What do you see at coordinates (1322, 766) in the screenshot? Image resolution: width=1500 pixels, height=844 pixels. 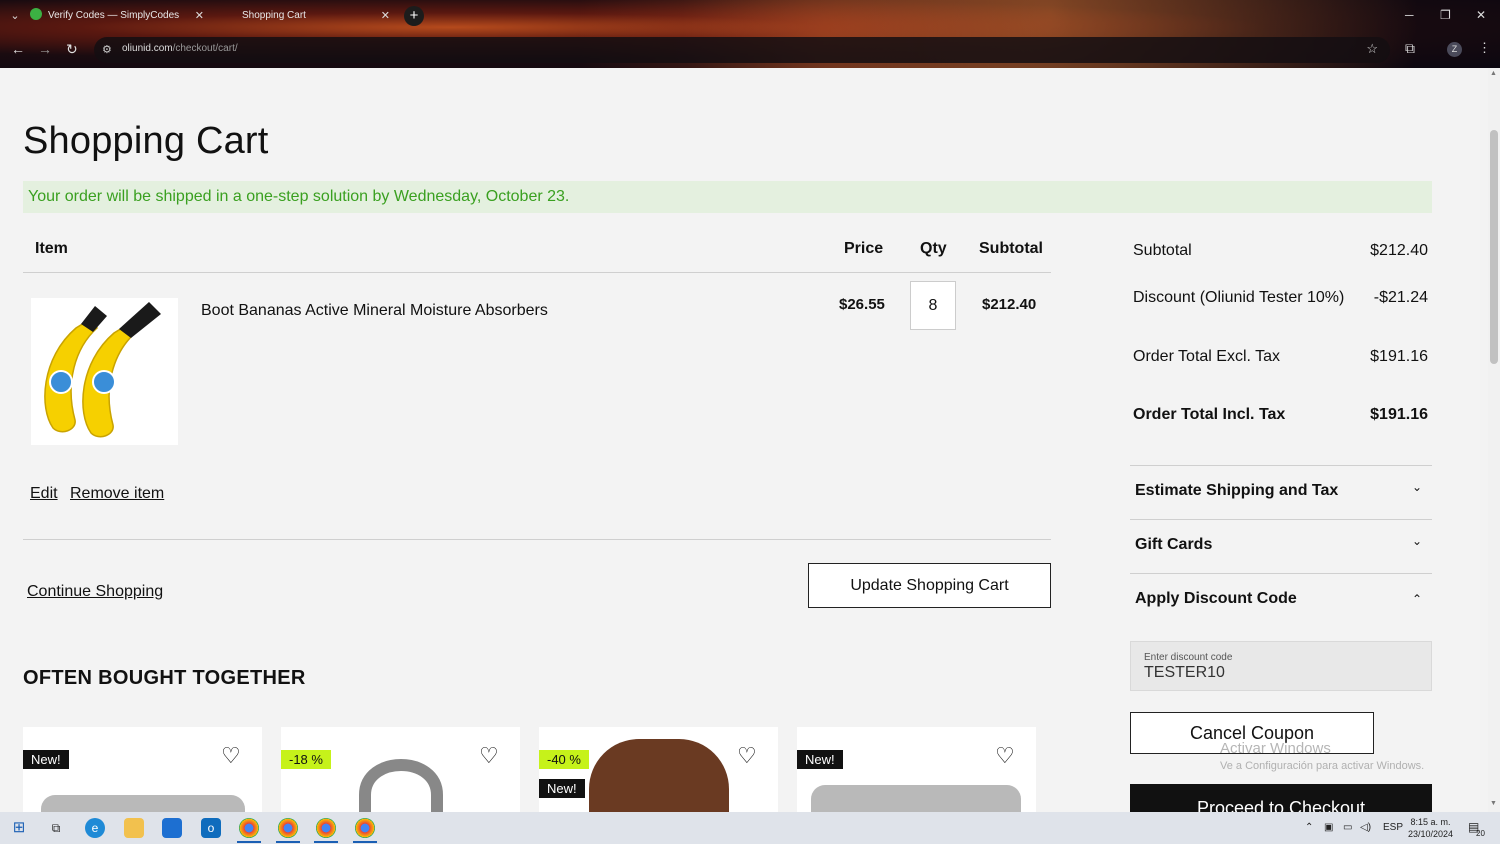 I see `watermark-subtitle: Ve a Configuración para activar Windows.` at bounding box center [1322, 766].